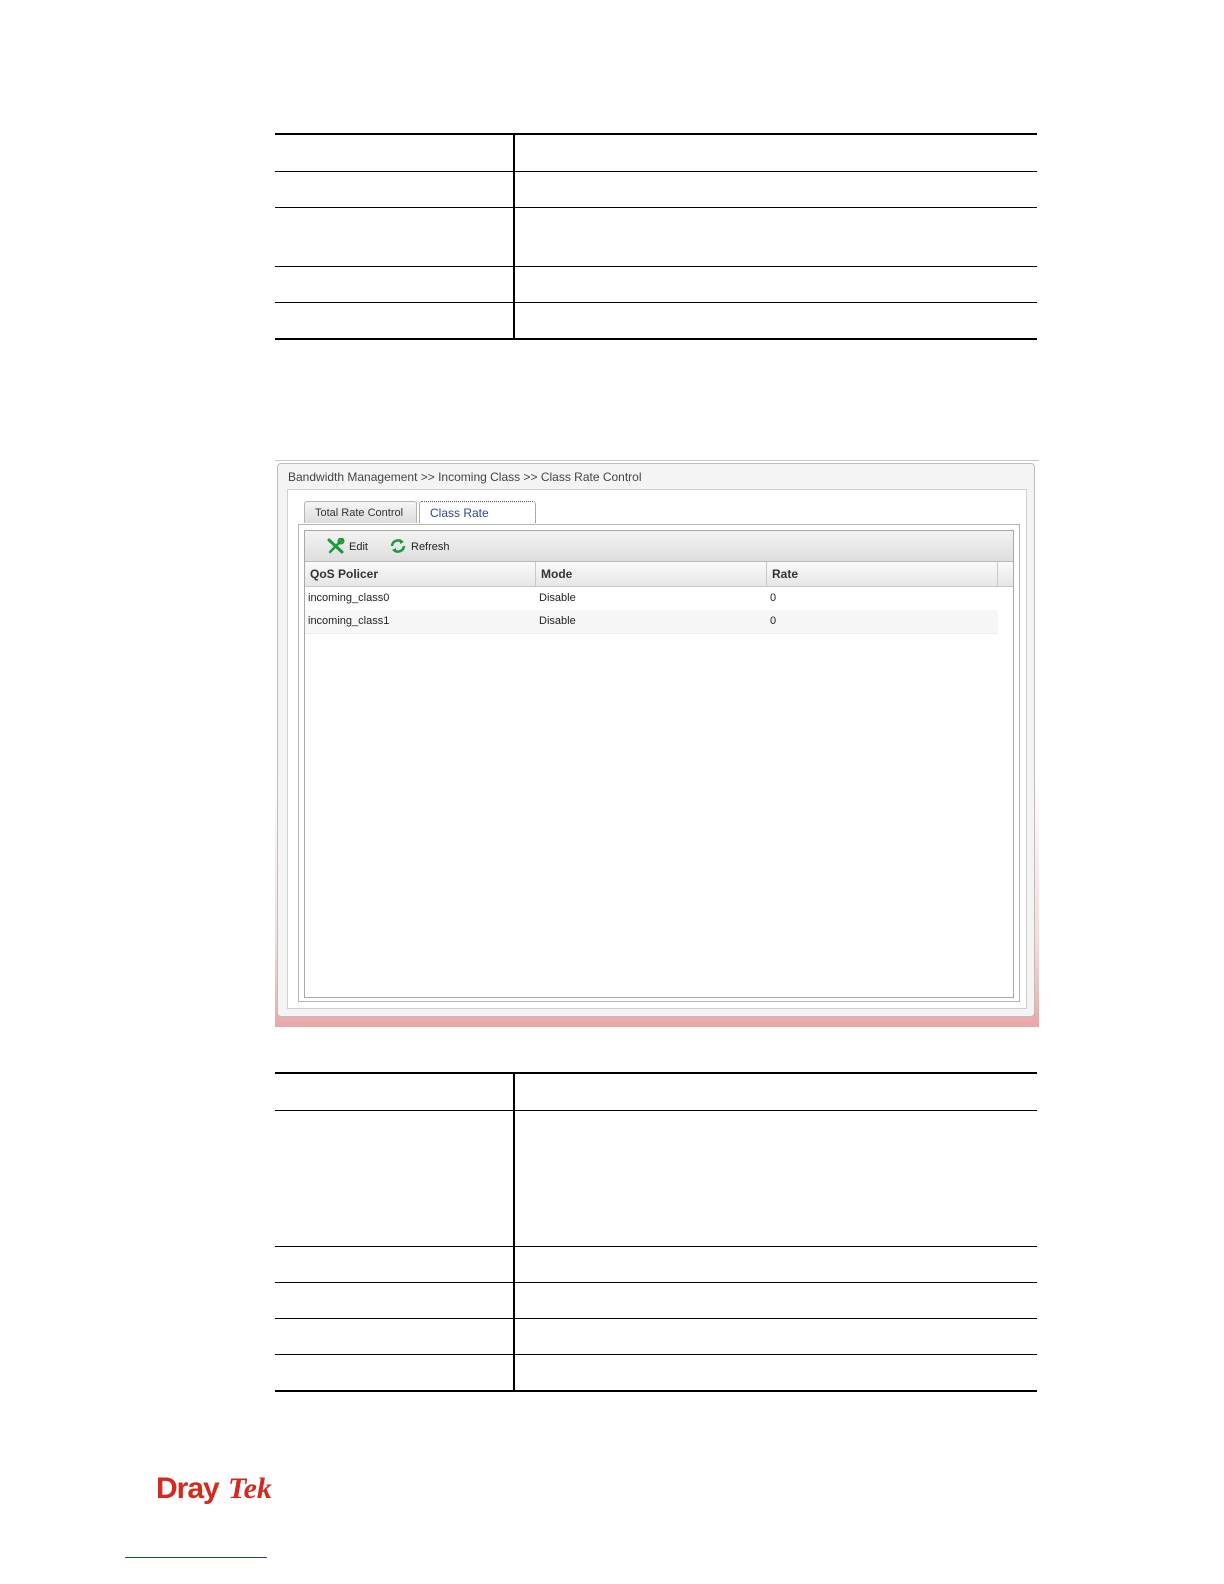 The image size is (1224, 1584). I want to click on refresh-button: Refresh, so click(424, 546).